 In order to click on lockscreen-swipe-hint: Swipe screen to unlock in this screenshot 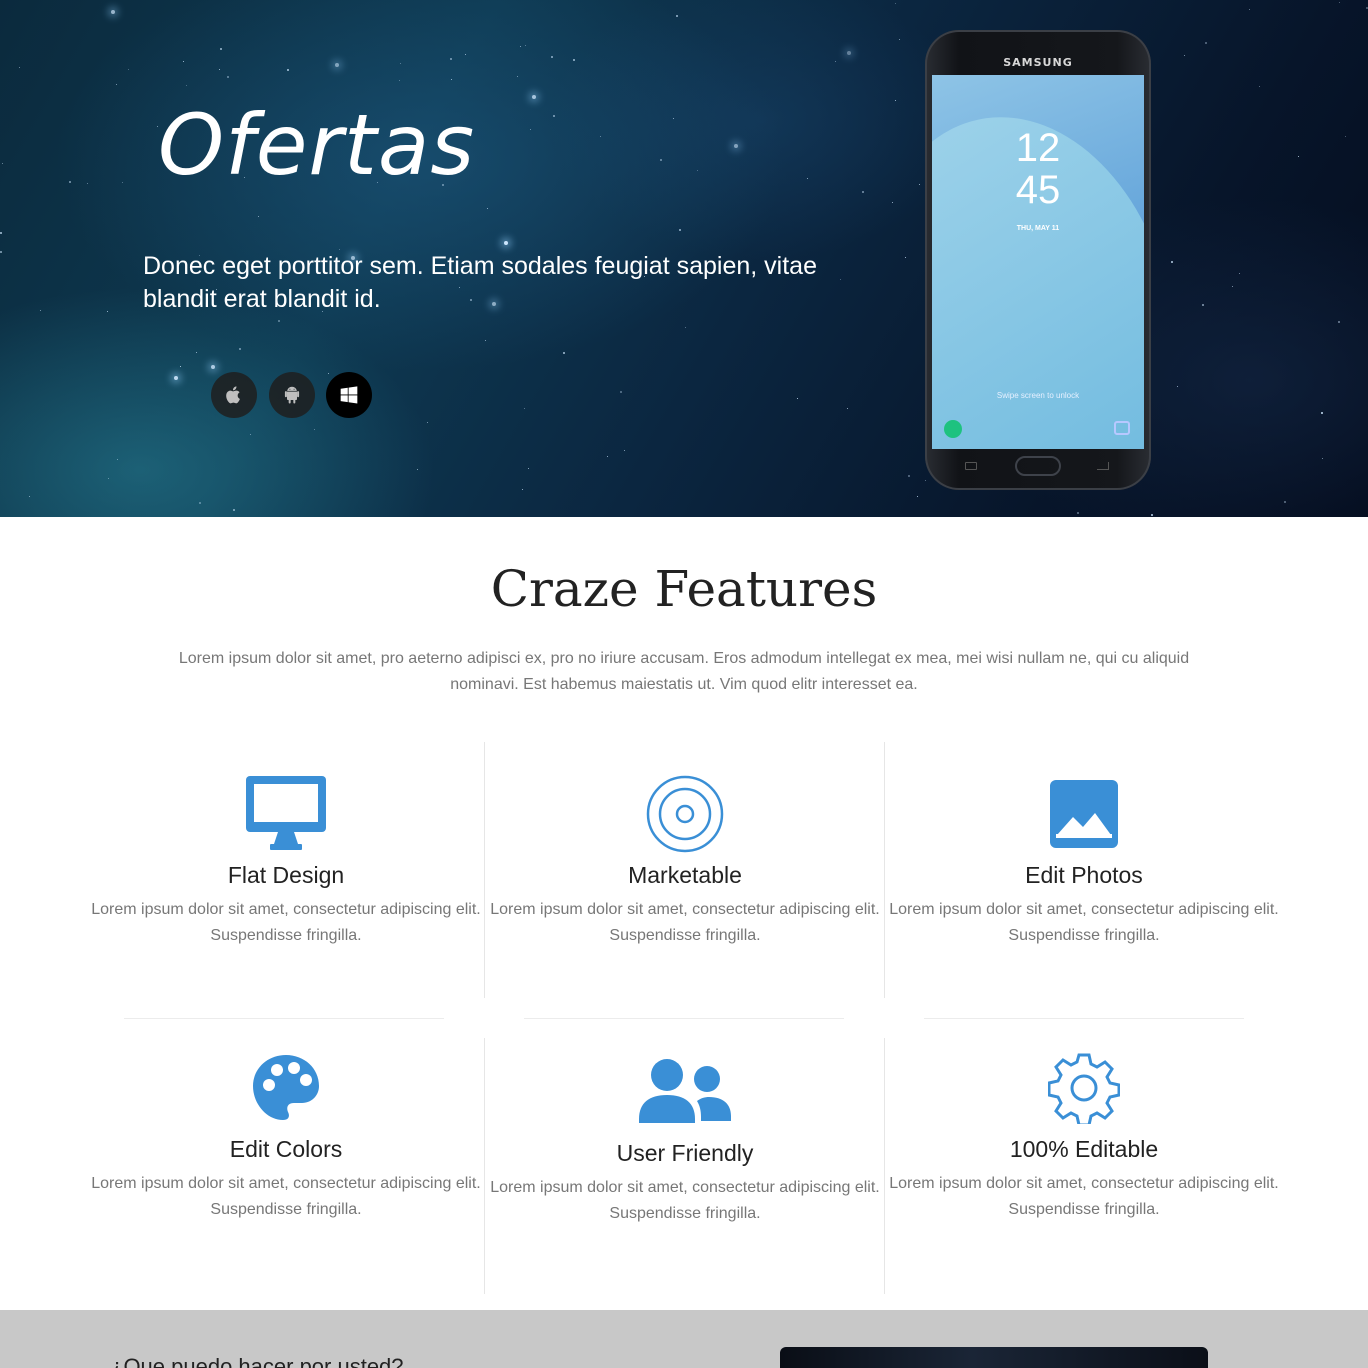, I will do `click(1038, 395)`.